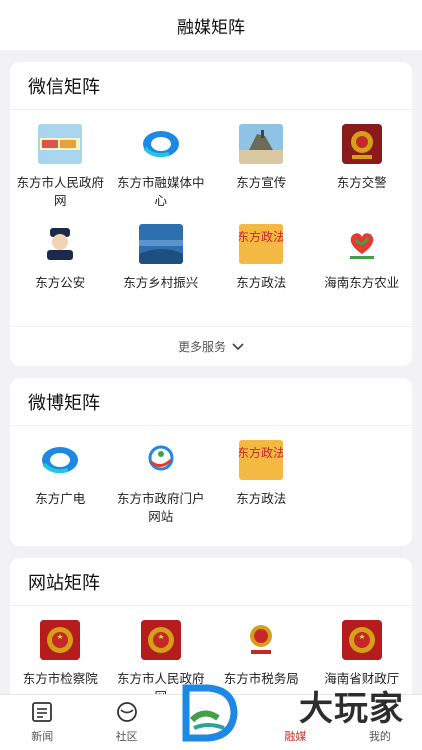  Describe the element at coordinates (161, 486) in the screenshot. I see `app-tile-gov-portal: 东方市政府门户网站` at that location.